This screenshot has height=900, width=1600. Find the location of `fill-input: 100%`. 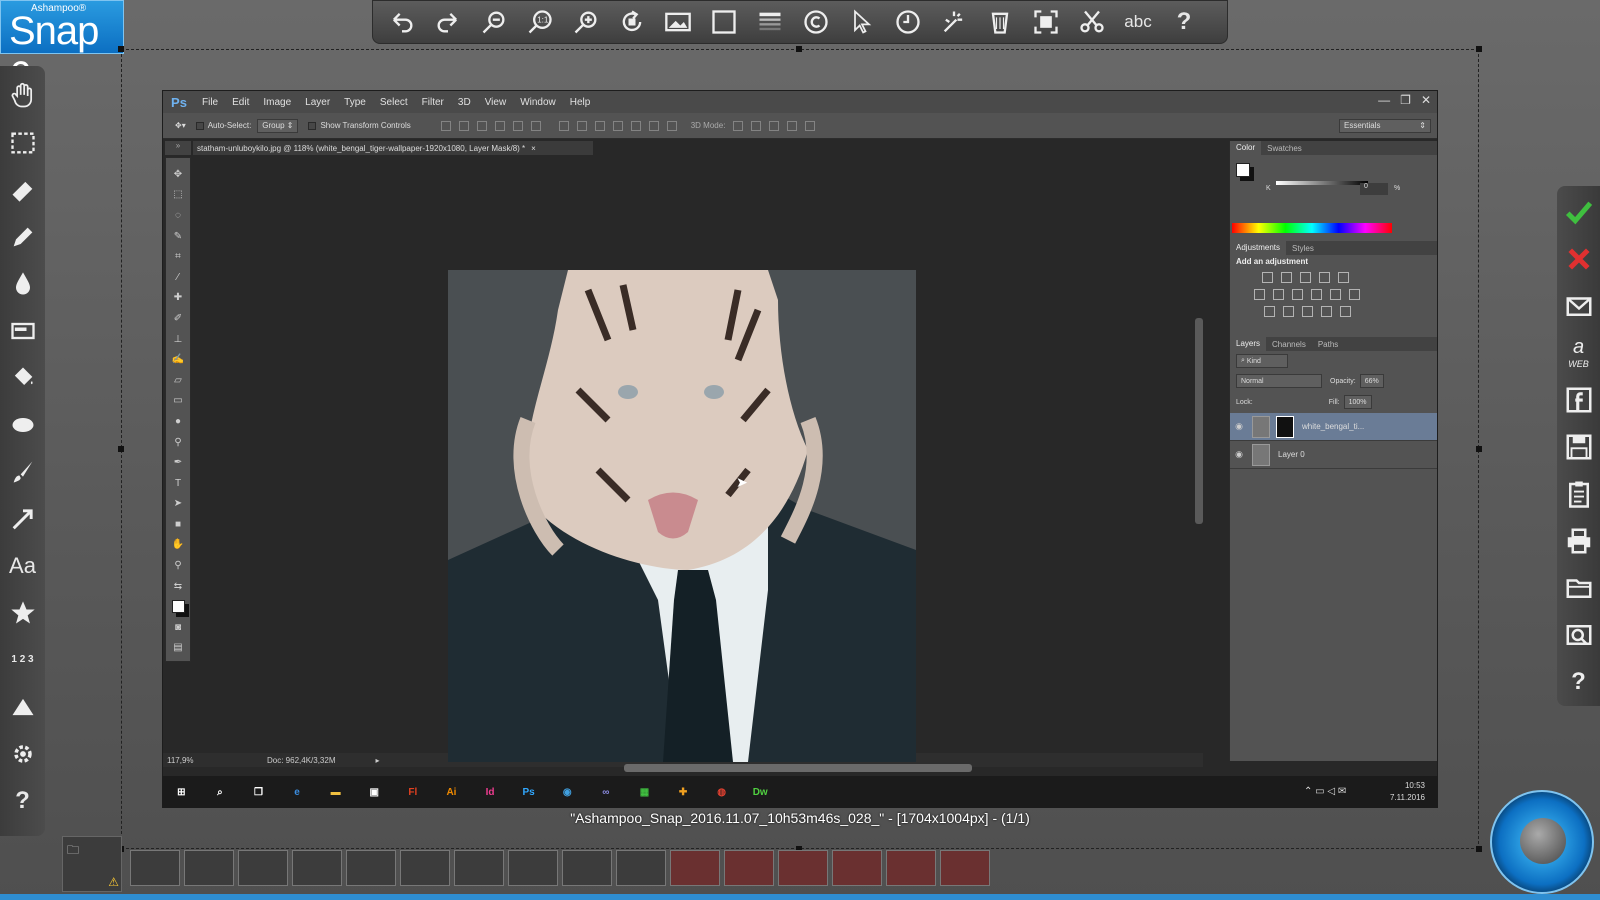

fill-input: 100% is located at coordinates (1357, 402).